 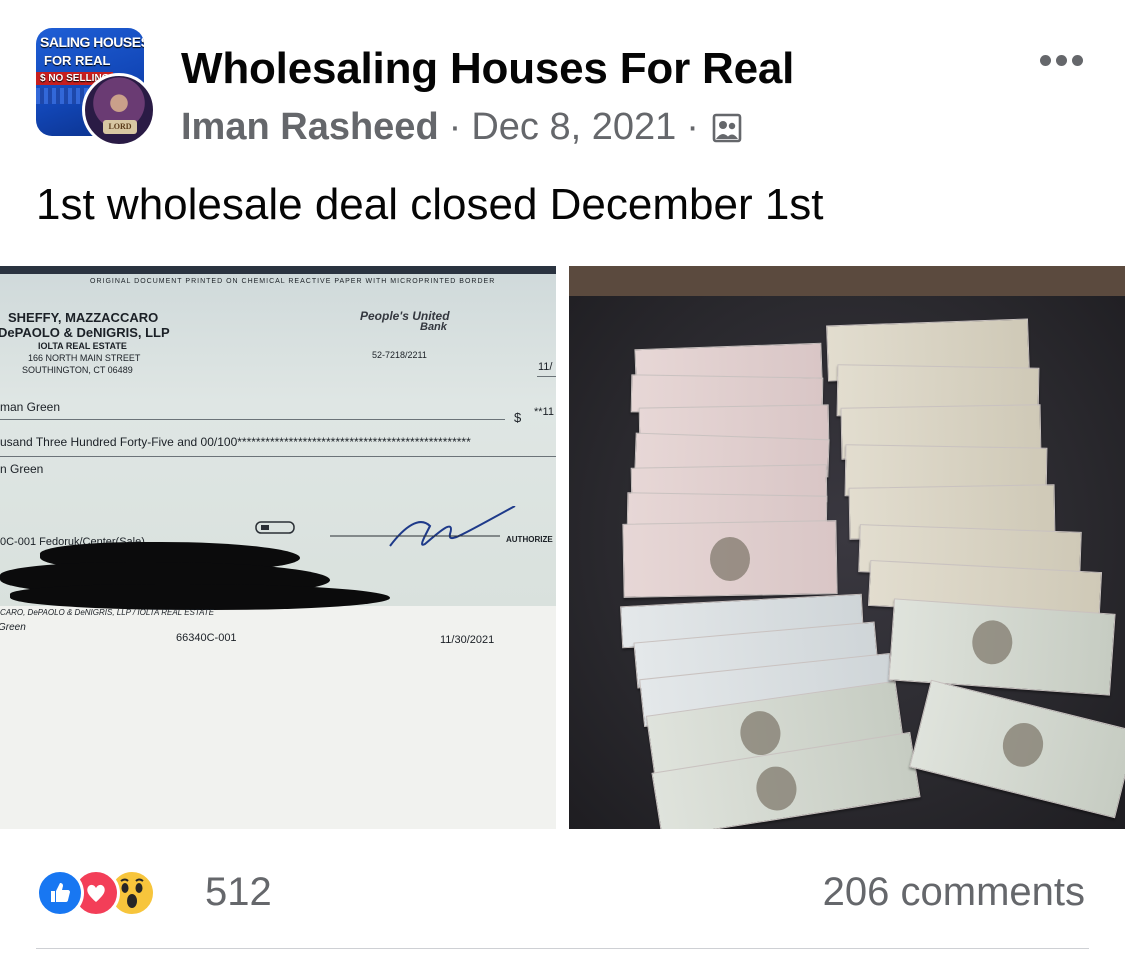 I want to click on check-routing: 52-7218/2211, so click(x=399, y=355).